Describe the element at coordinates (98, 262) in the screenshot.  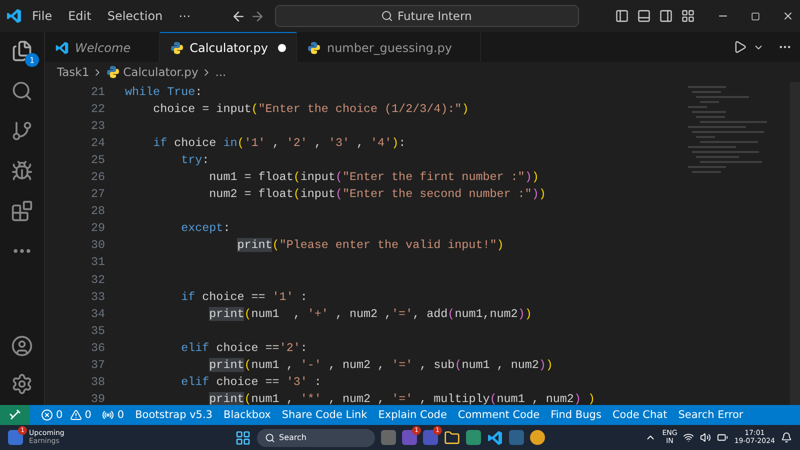
I see `line-number: 31` at that location.